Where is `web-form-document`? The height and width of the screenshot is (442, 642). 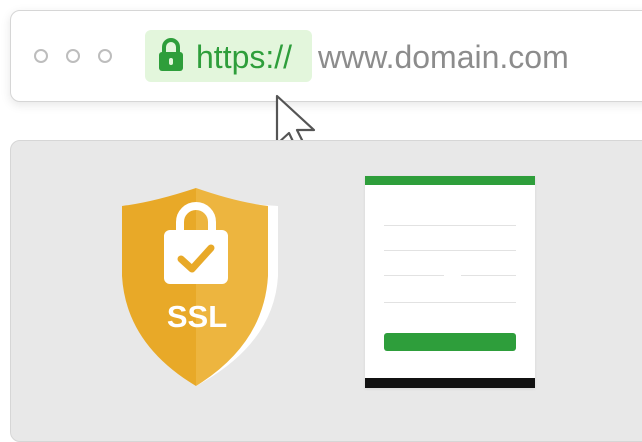 web-form-document is located at coordinates (450, 282).